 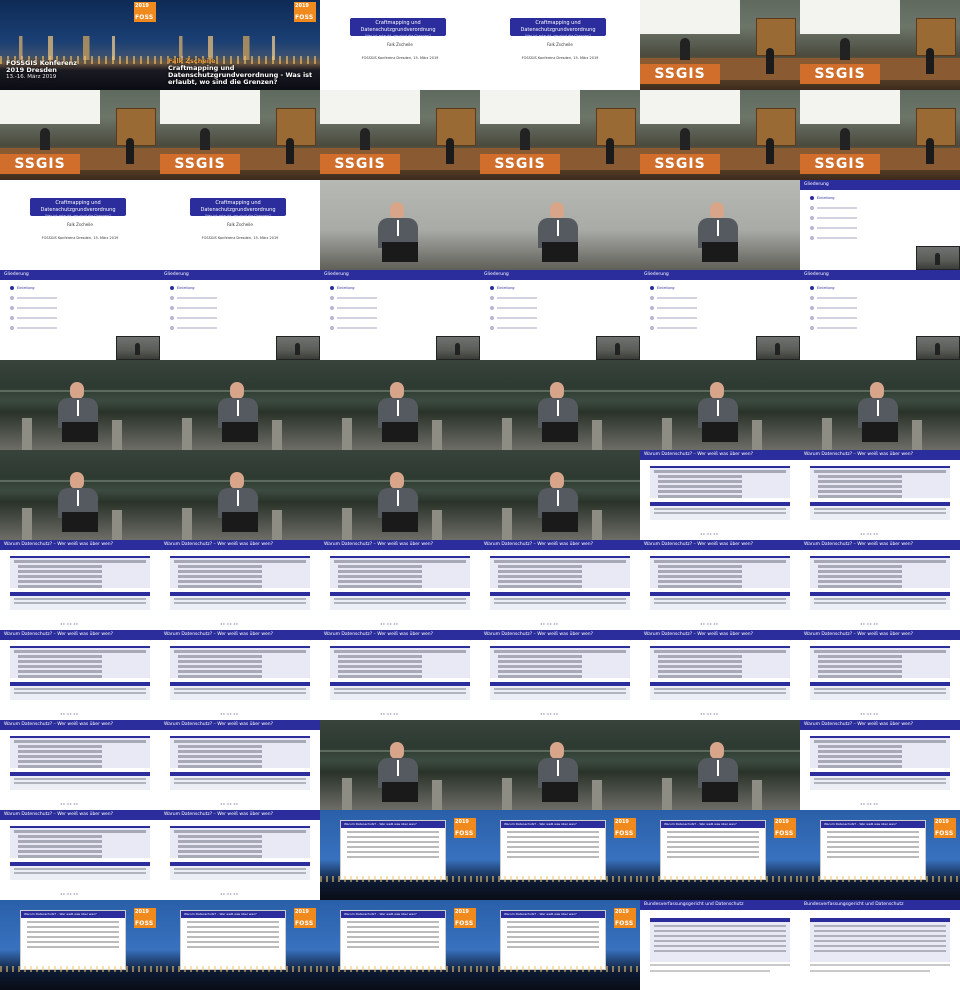 I want to click on outline-item: Einleitung, so click(x=22, y=288).